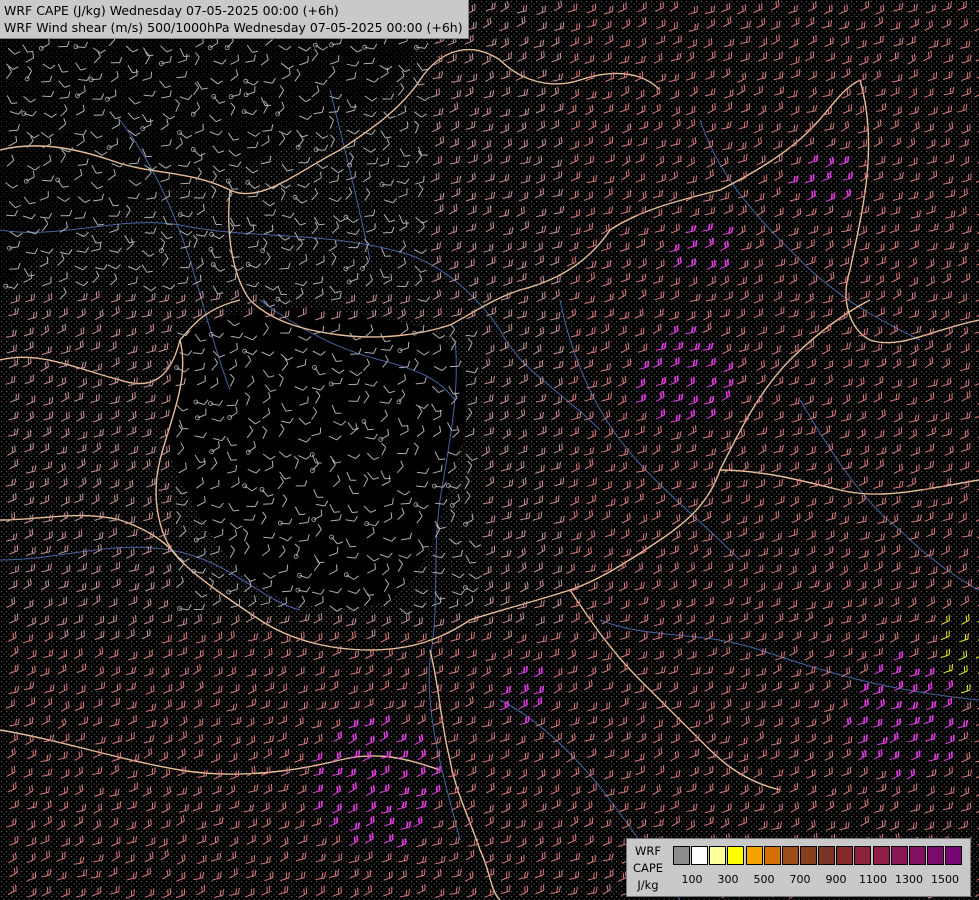  Describe the element at coordinates (728, 879) in the screenshot. I see `legend-tick-label: 300` at that location.